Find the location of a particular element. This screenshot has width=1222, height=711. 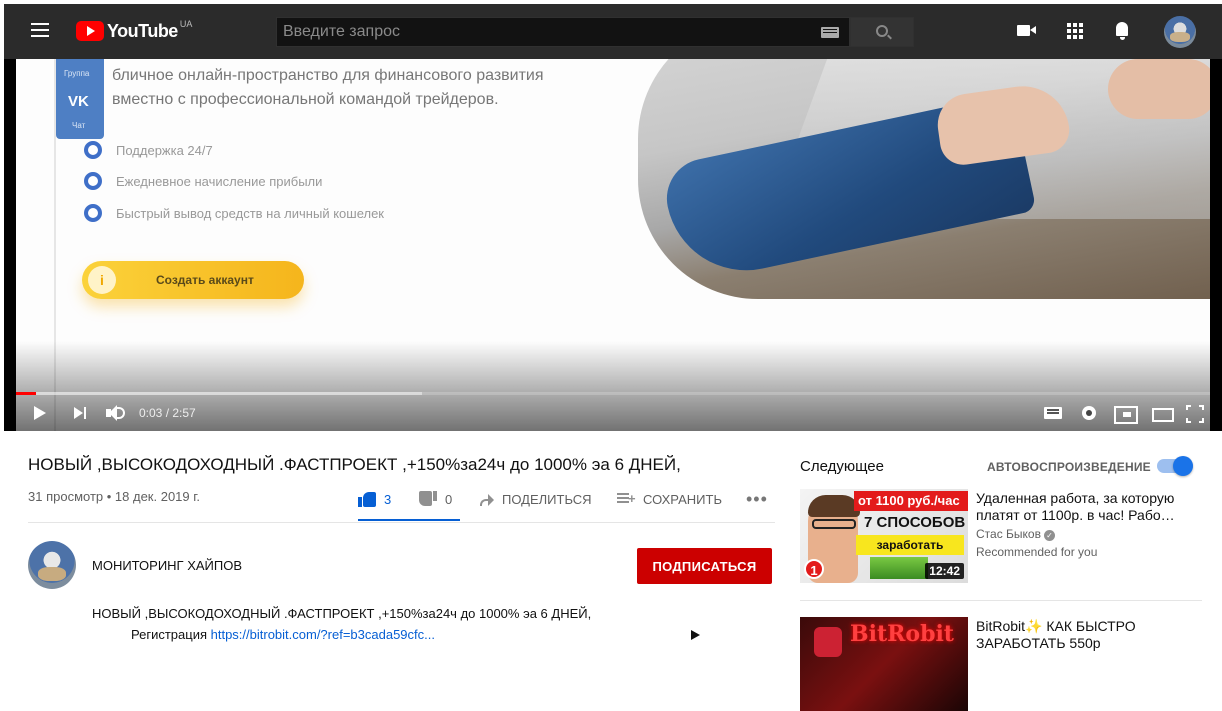

thumb-badge: от 1100 руб./час is located at coordinates (911, 501).